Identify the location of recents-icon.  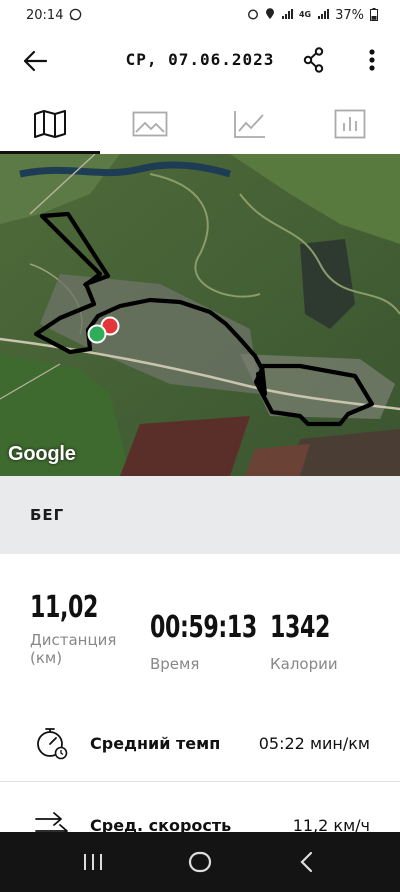
(93, 862).